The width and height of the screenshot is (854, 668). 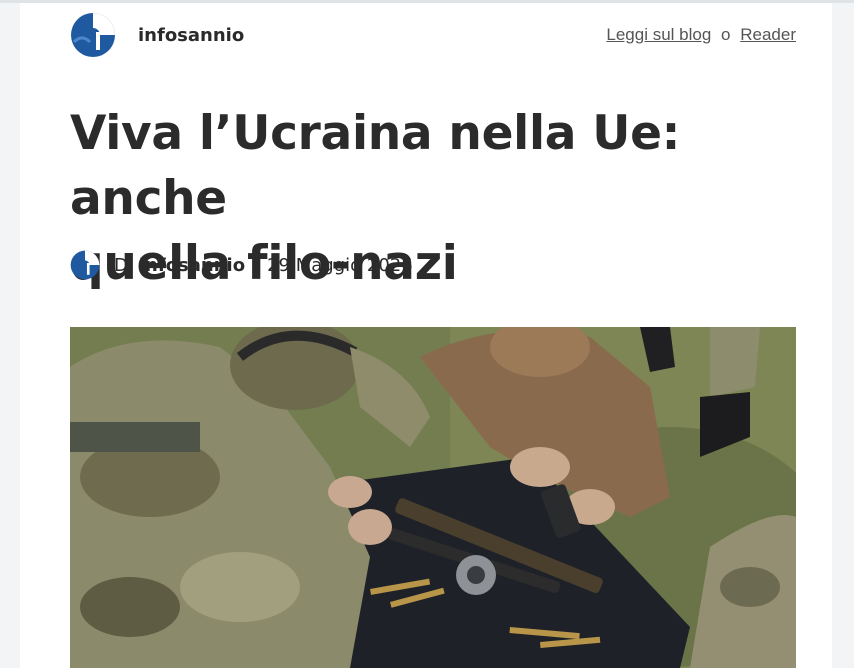 What do you see at coordinates (340, 265) in the screenshot?
I see `byline-date: 29 Maggio 2026` at bounding box center [340, 265].